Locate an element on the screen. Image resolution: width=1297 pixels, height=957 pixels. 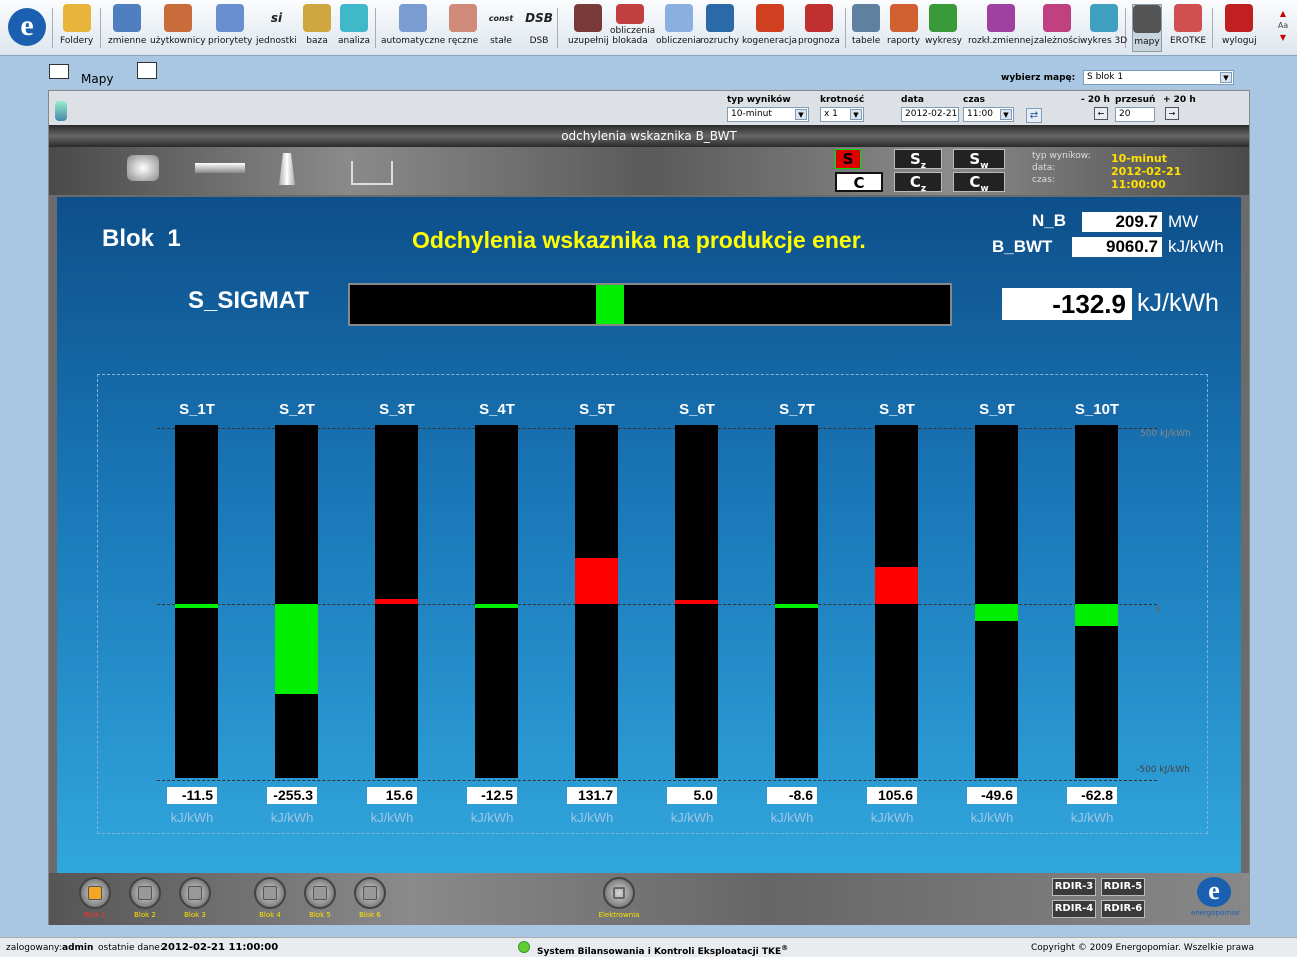
chimney-icon is located at coordinates (372, 173).